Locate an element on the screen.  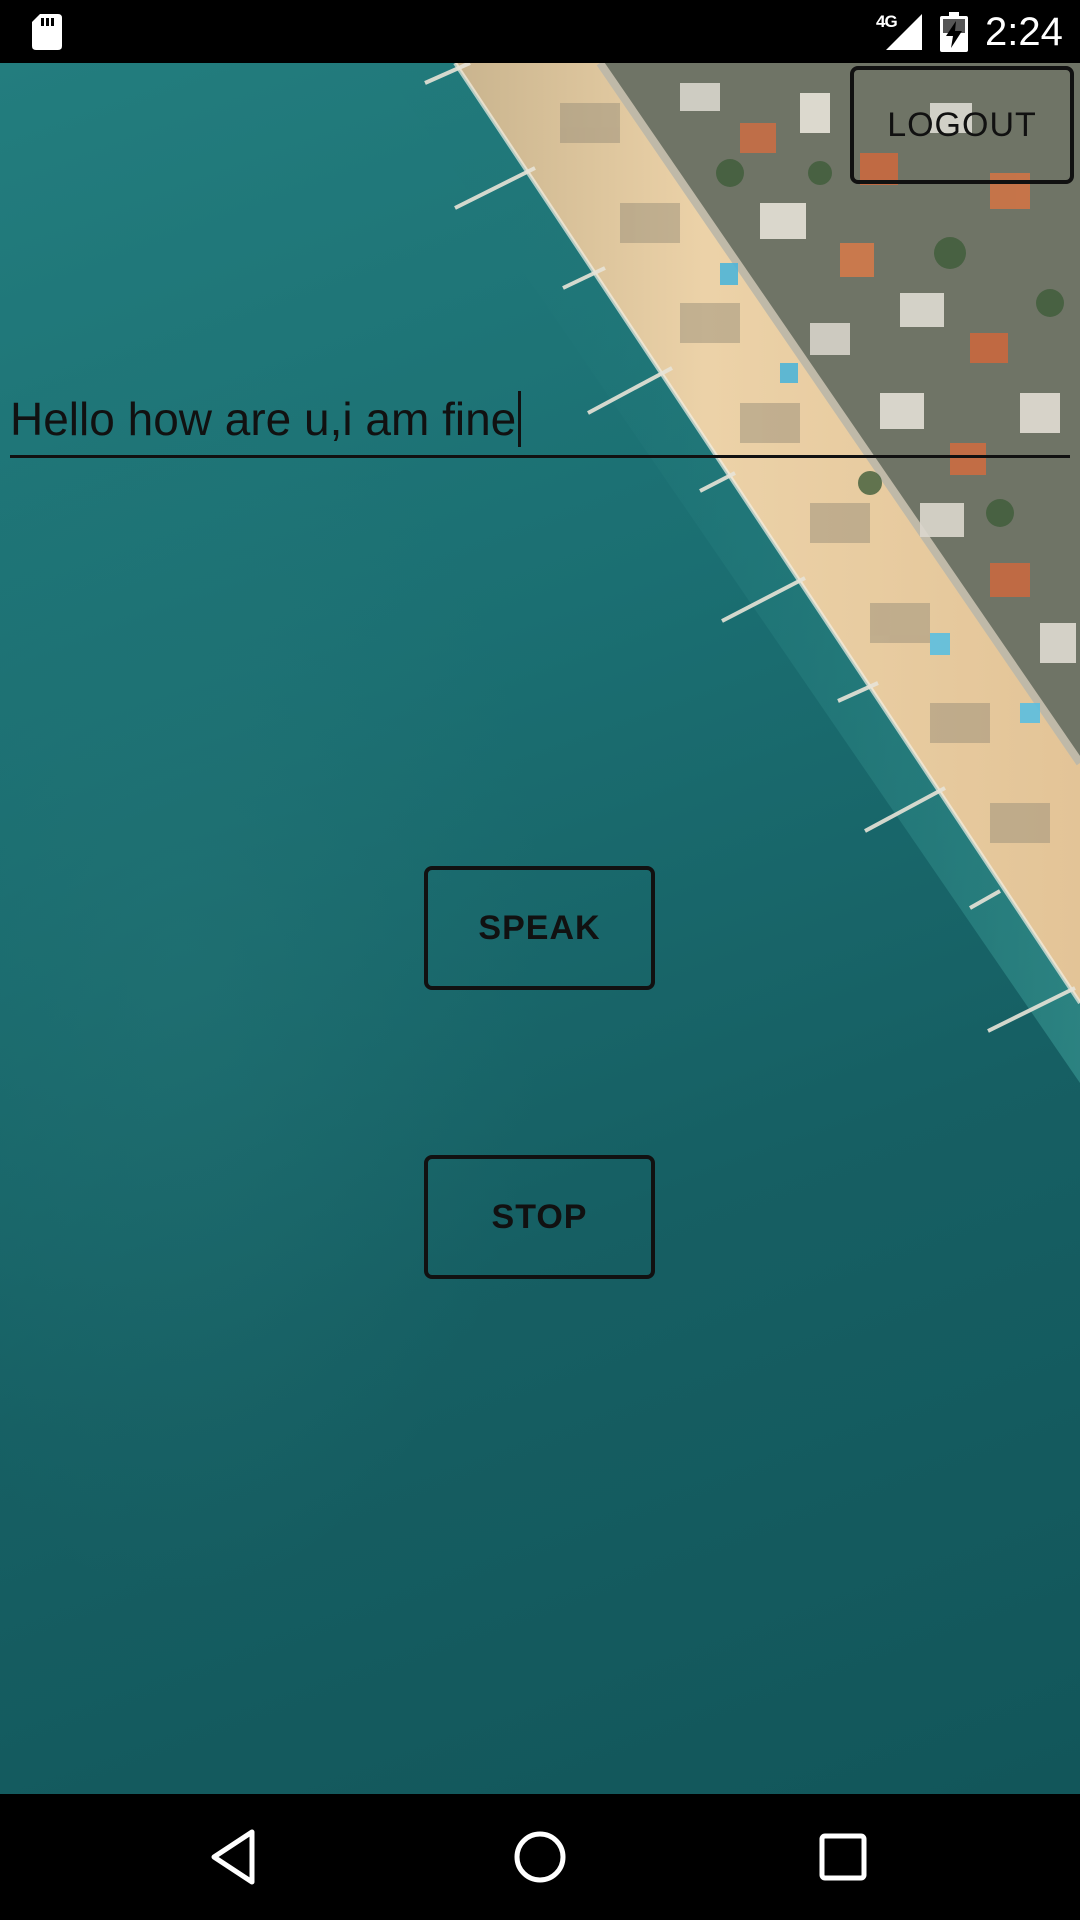
signal-icon is located at coordinates (904, 32).